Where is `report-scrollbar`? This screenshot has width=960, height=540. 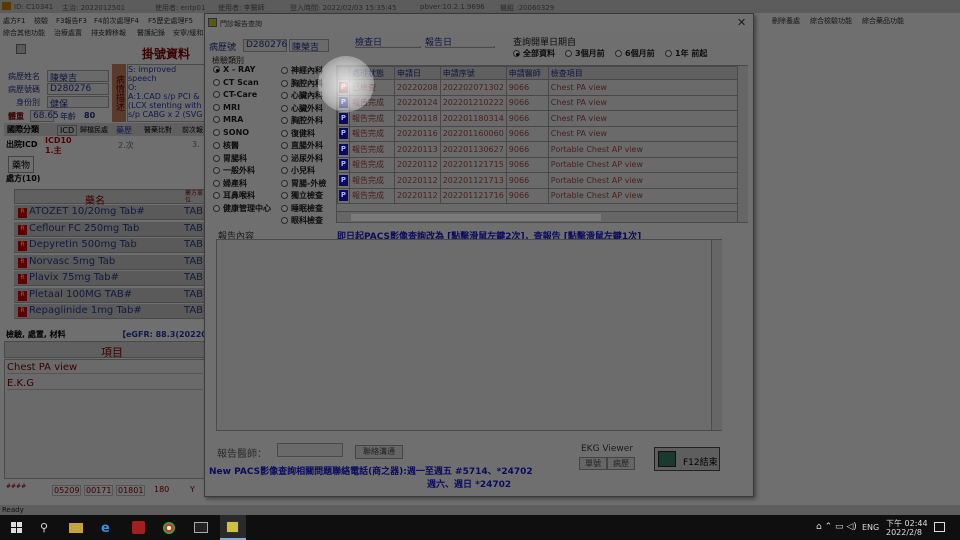
report-scrollbar is located at coordinates (716, 335).